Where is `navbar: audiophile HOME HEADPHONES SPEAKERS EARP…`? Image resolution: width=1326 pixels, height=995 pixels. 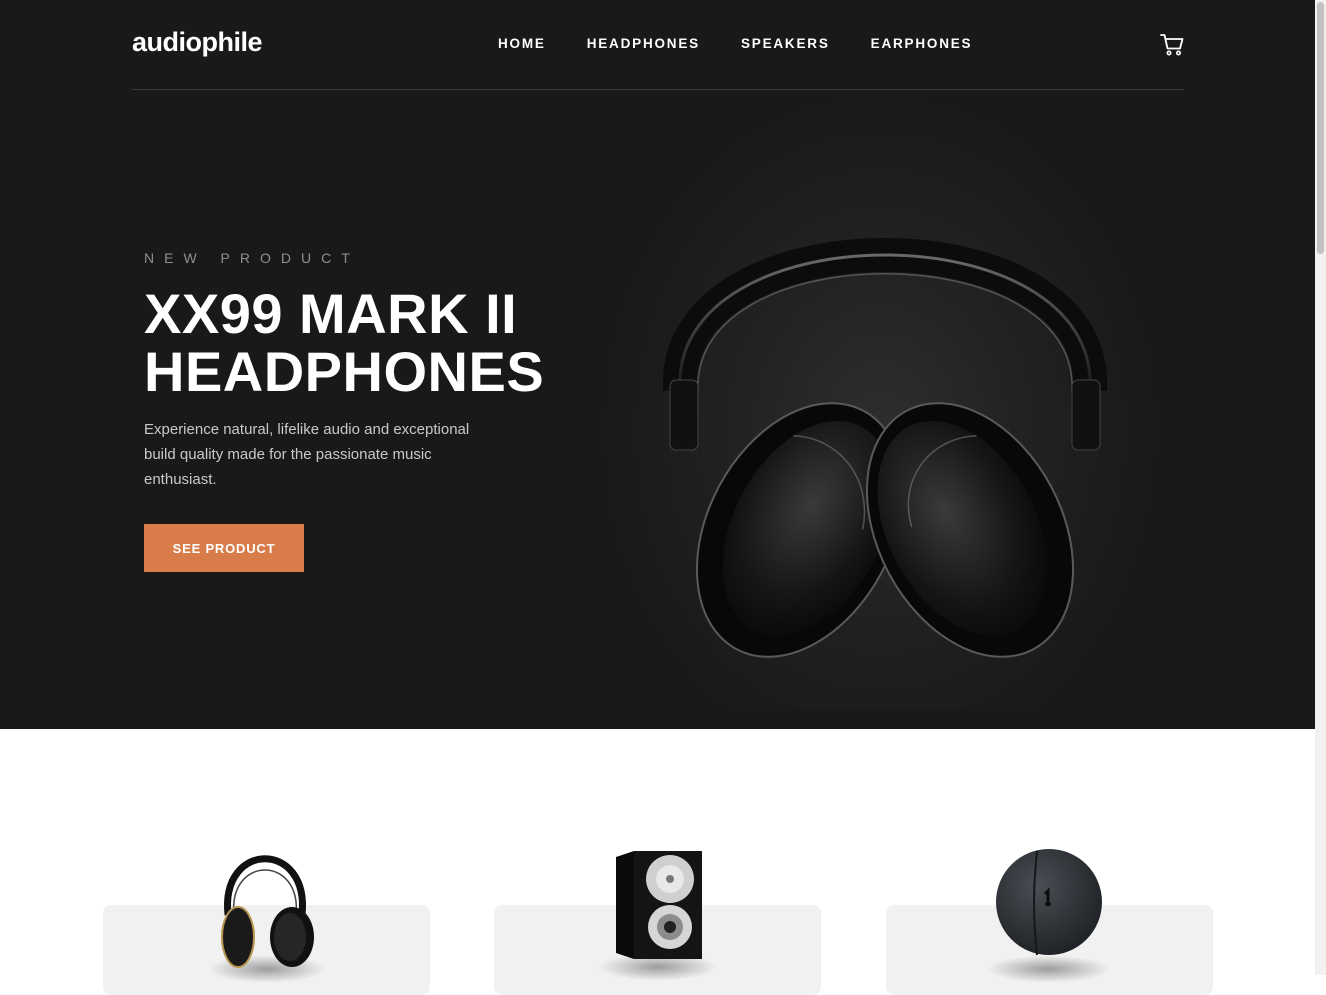
navbar: audiophile HOME HEADPHONES SPEAKERS EARP… is located at coordinates (657, 45).